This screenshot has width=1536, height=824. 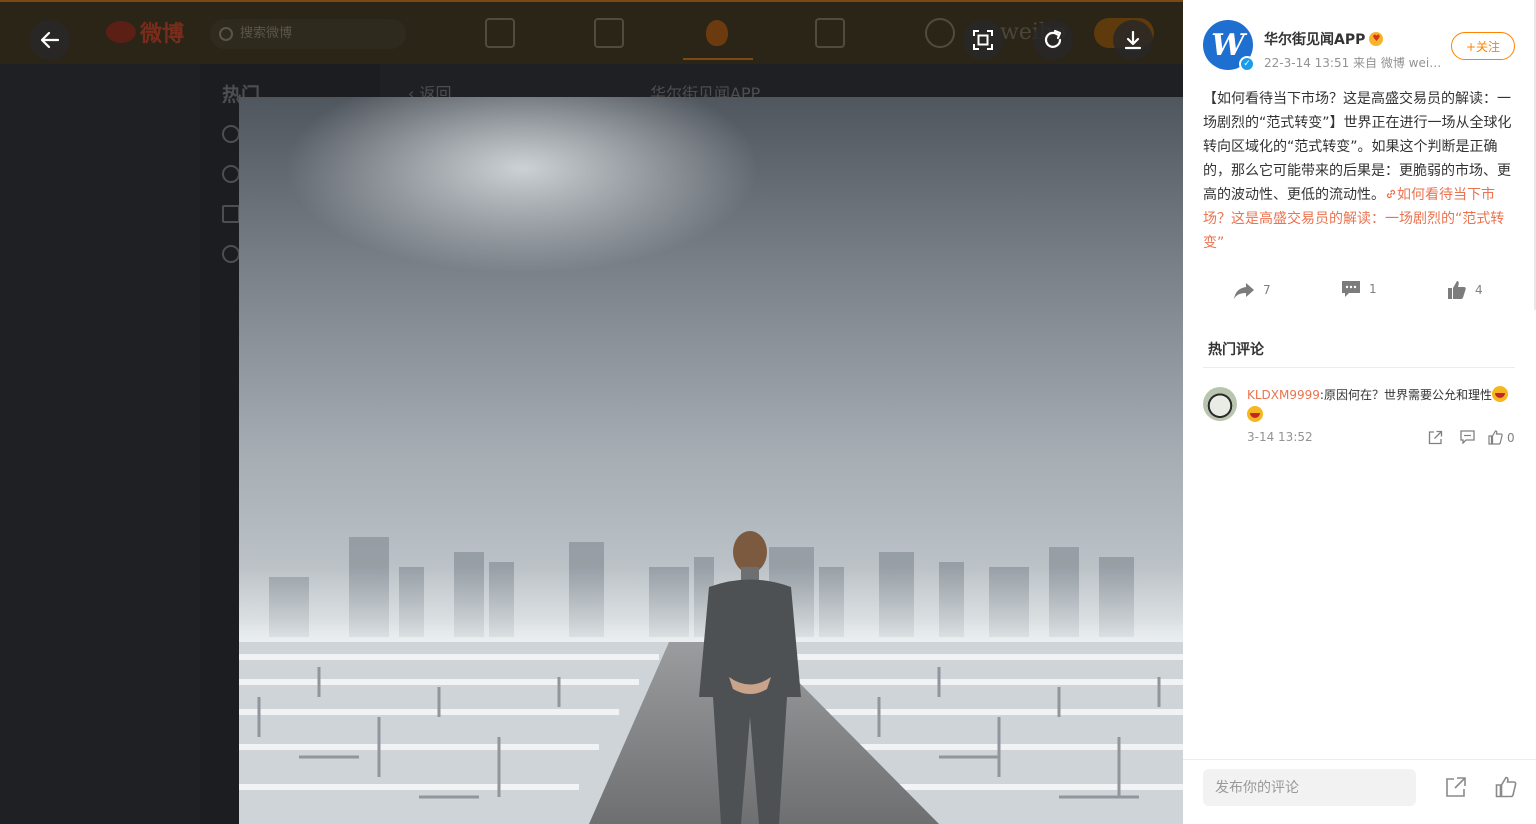 I want to click on divider, so click(x=1359, y=367).